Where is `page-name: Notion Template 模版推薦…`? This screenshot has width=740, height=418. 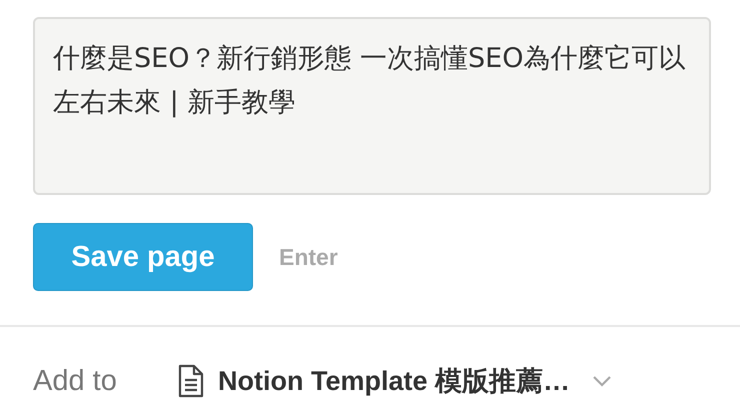
page-name: Notion Template 模版推薦… is located at coordinates (394, 381).